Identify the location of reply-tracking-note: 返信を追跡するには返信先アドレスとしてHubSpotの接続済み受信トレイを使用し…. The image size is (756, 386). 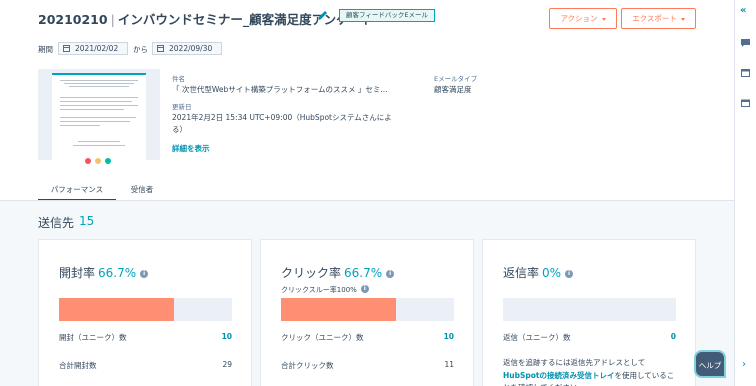
(591, 371).